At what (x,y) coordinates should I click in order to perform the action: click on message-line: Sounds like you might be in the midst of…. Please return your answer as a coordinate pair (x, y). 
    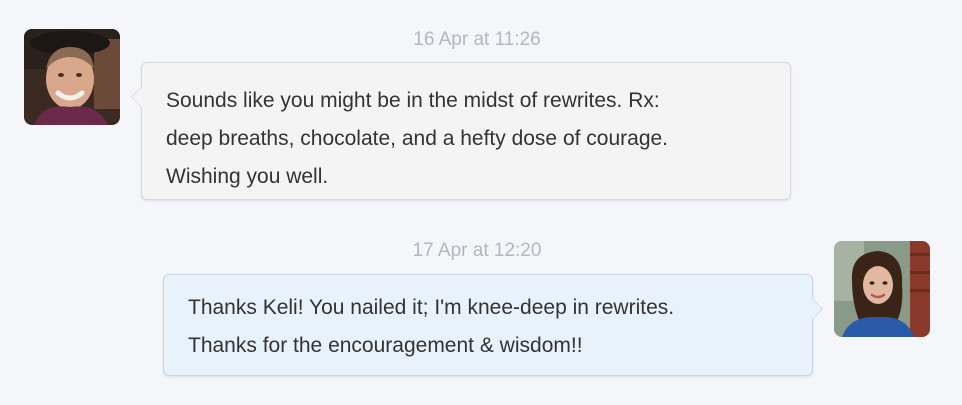
    Looking at the image, I should click on (413, 100).